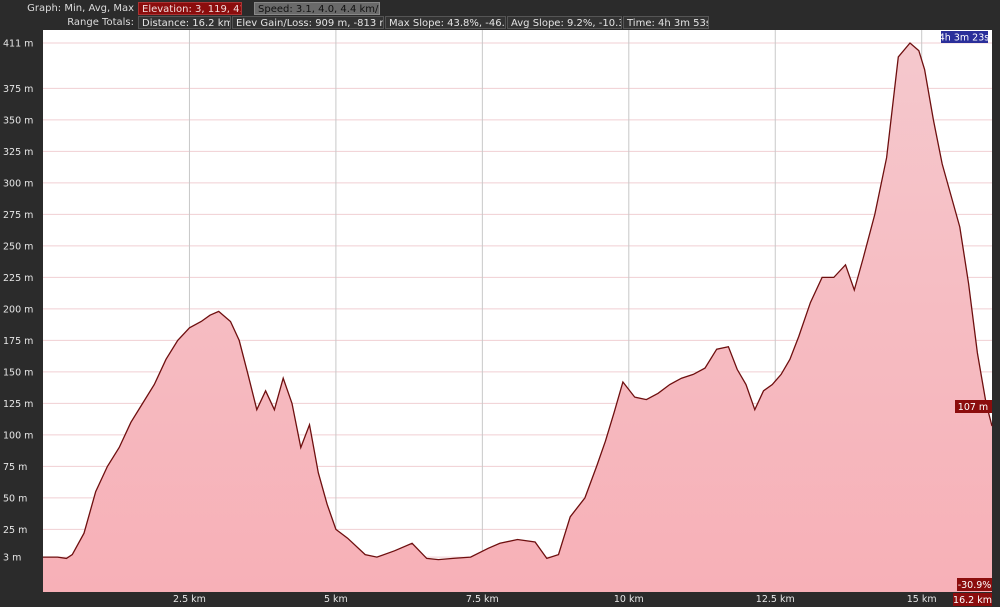 The width and height of the screenshot is (1000, 607). Describe the element at coordinates (18, 215) in the screenshot. I see `y-tick-label: 275 m` at that location.